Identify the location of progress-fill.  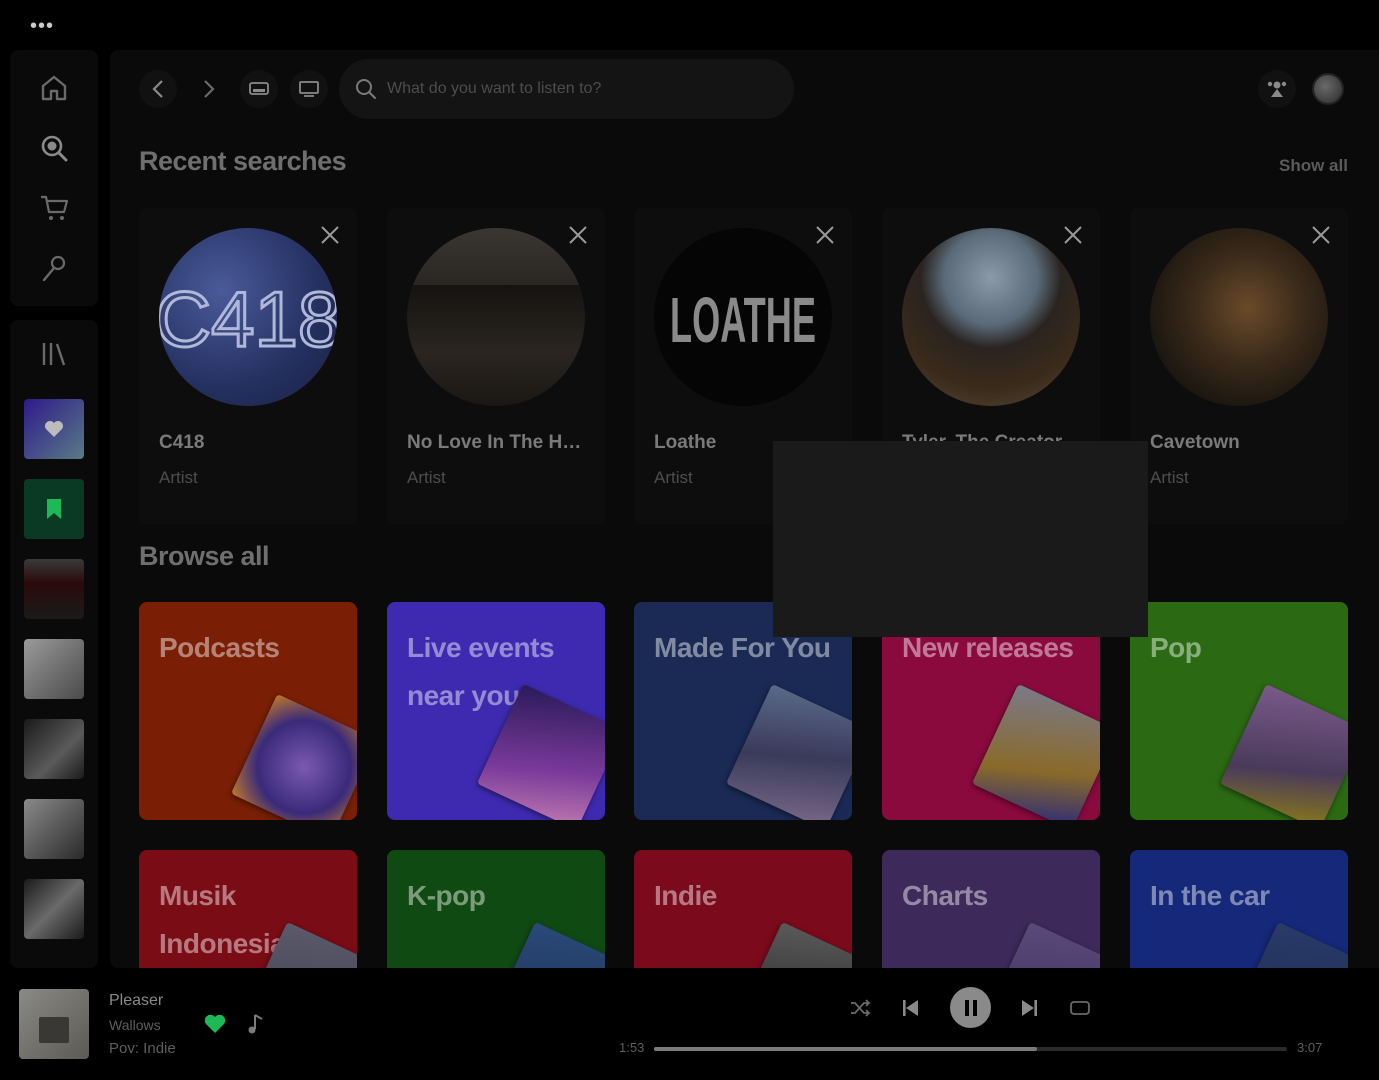
(845, 1049).